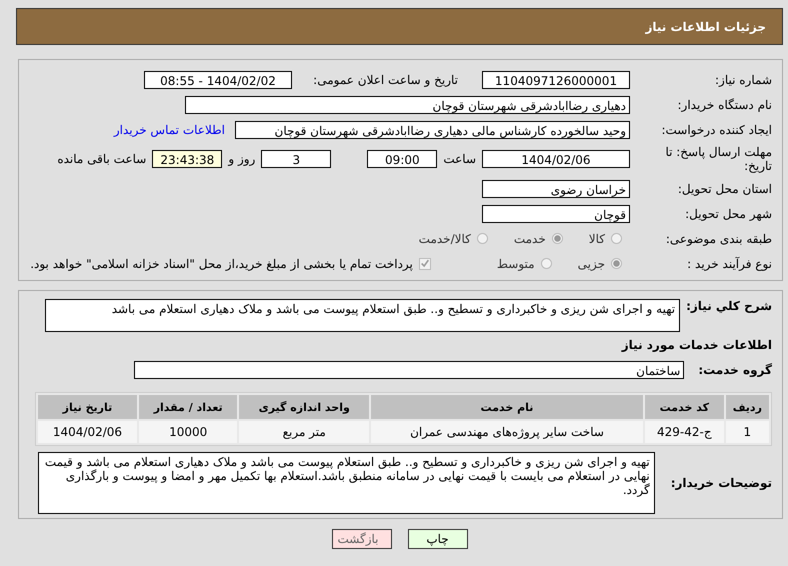  What do you see at coordinates (735, 369) in the screenshot?
I see `field-label: گروه خدمت:` at bounding box center [735, 369].